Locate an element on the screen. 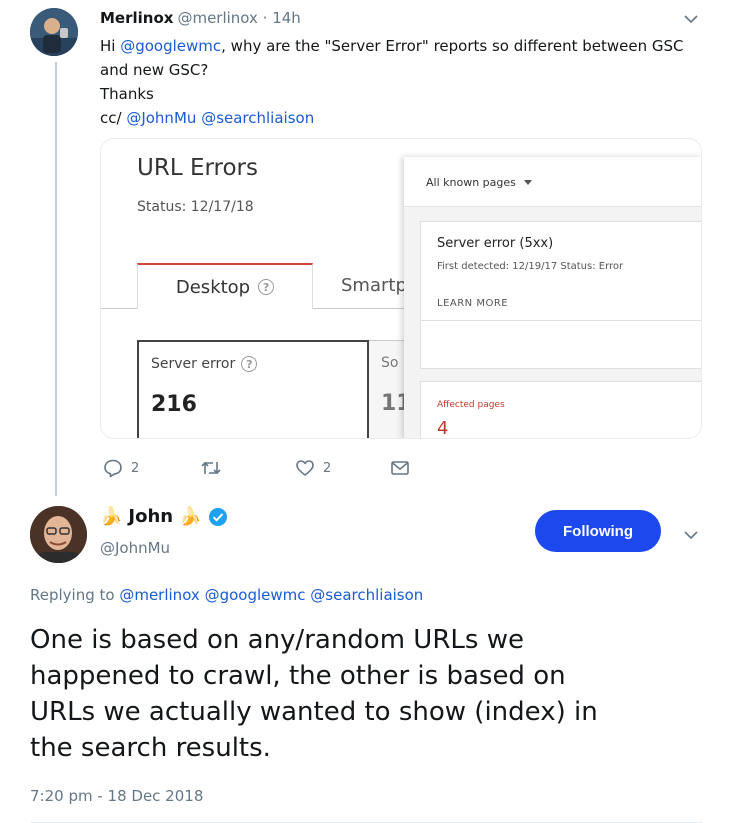 Image resolution: width=737 pixels, height=823 pixels. retweet-button is located at coordinates (215, 468).